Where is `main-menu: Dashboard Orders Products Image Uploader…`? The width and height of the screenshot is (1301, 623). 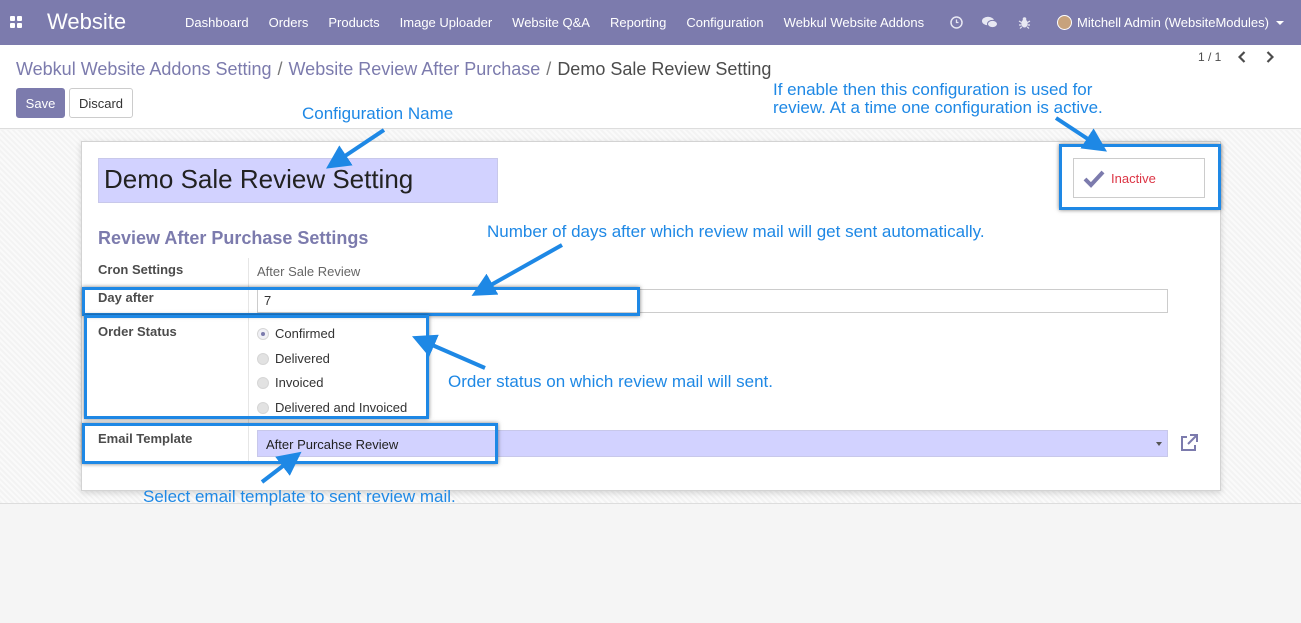
main-menu: Dashboard Orders Products Image Uploader… is located at coordinates (554, 22).